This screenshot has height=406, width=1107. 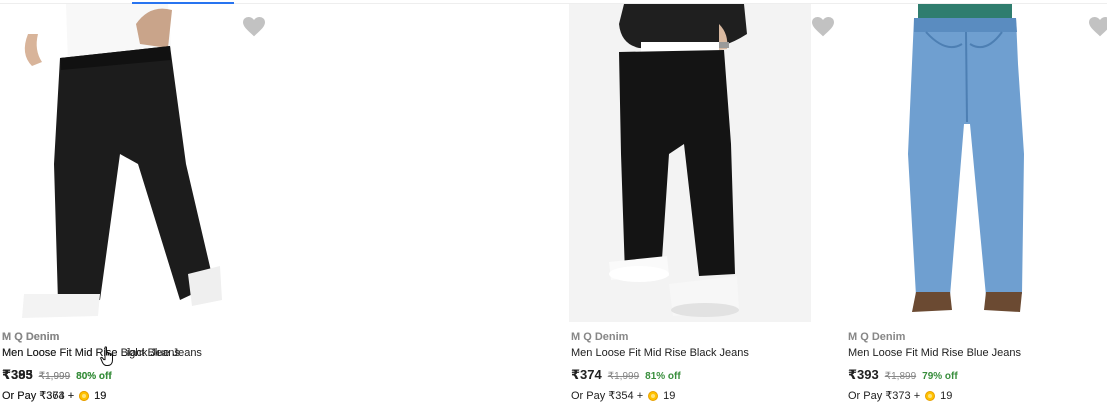 I want to click on coin-offer: Or Pay ₹374 + 19, so click(x=54, y=396).